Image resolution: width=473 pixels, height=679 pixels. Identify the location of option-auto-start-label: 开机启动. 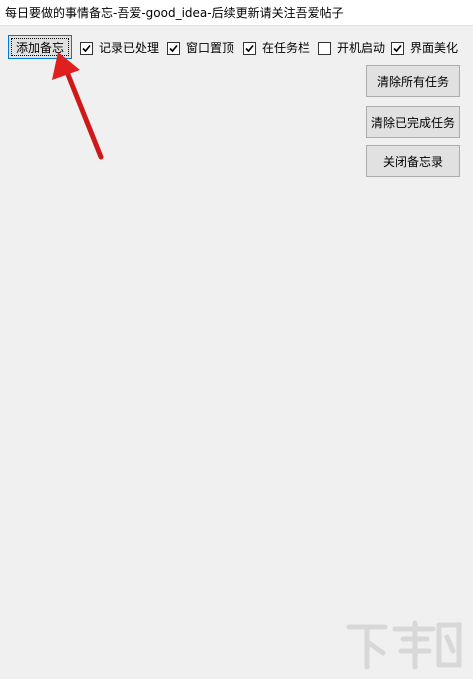
(361, 48).